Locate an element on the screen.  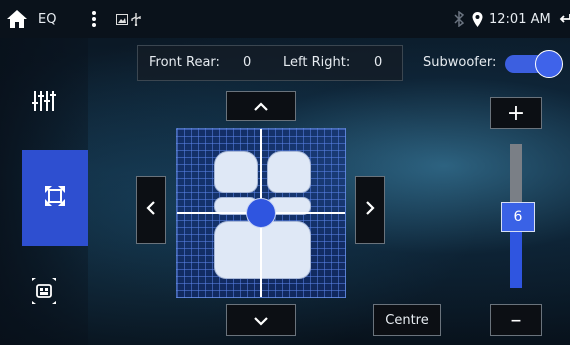
move-rear-button is located at coordinates (261, 320).